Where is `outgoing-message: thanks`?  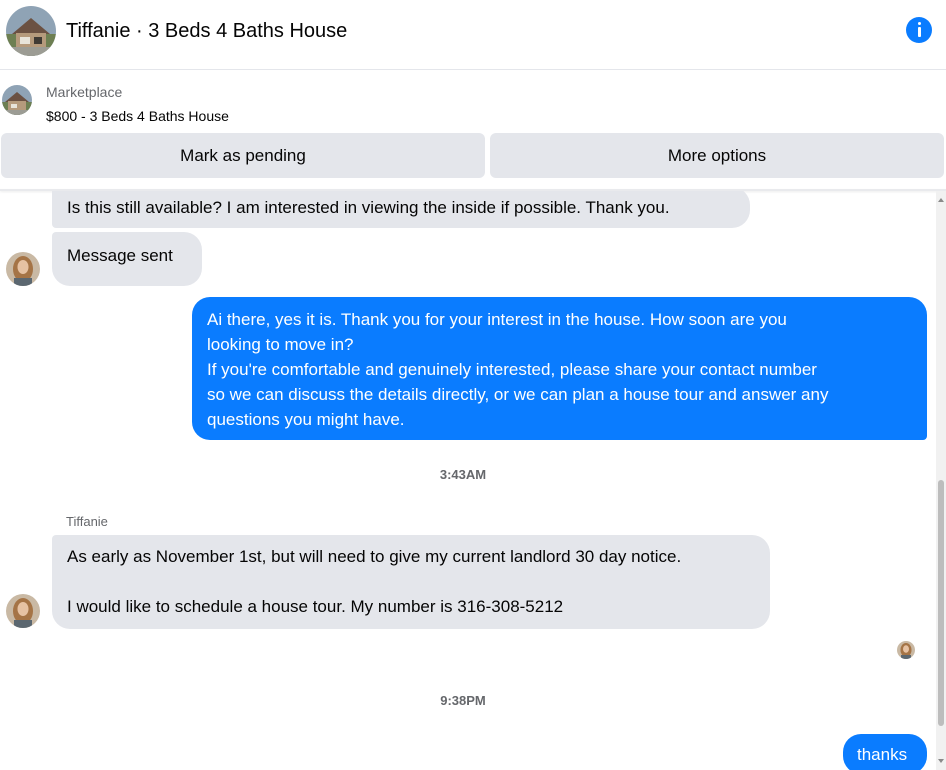 outgoing-message: thanks is located at coordinates (885, 752).